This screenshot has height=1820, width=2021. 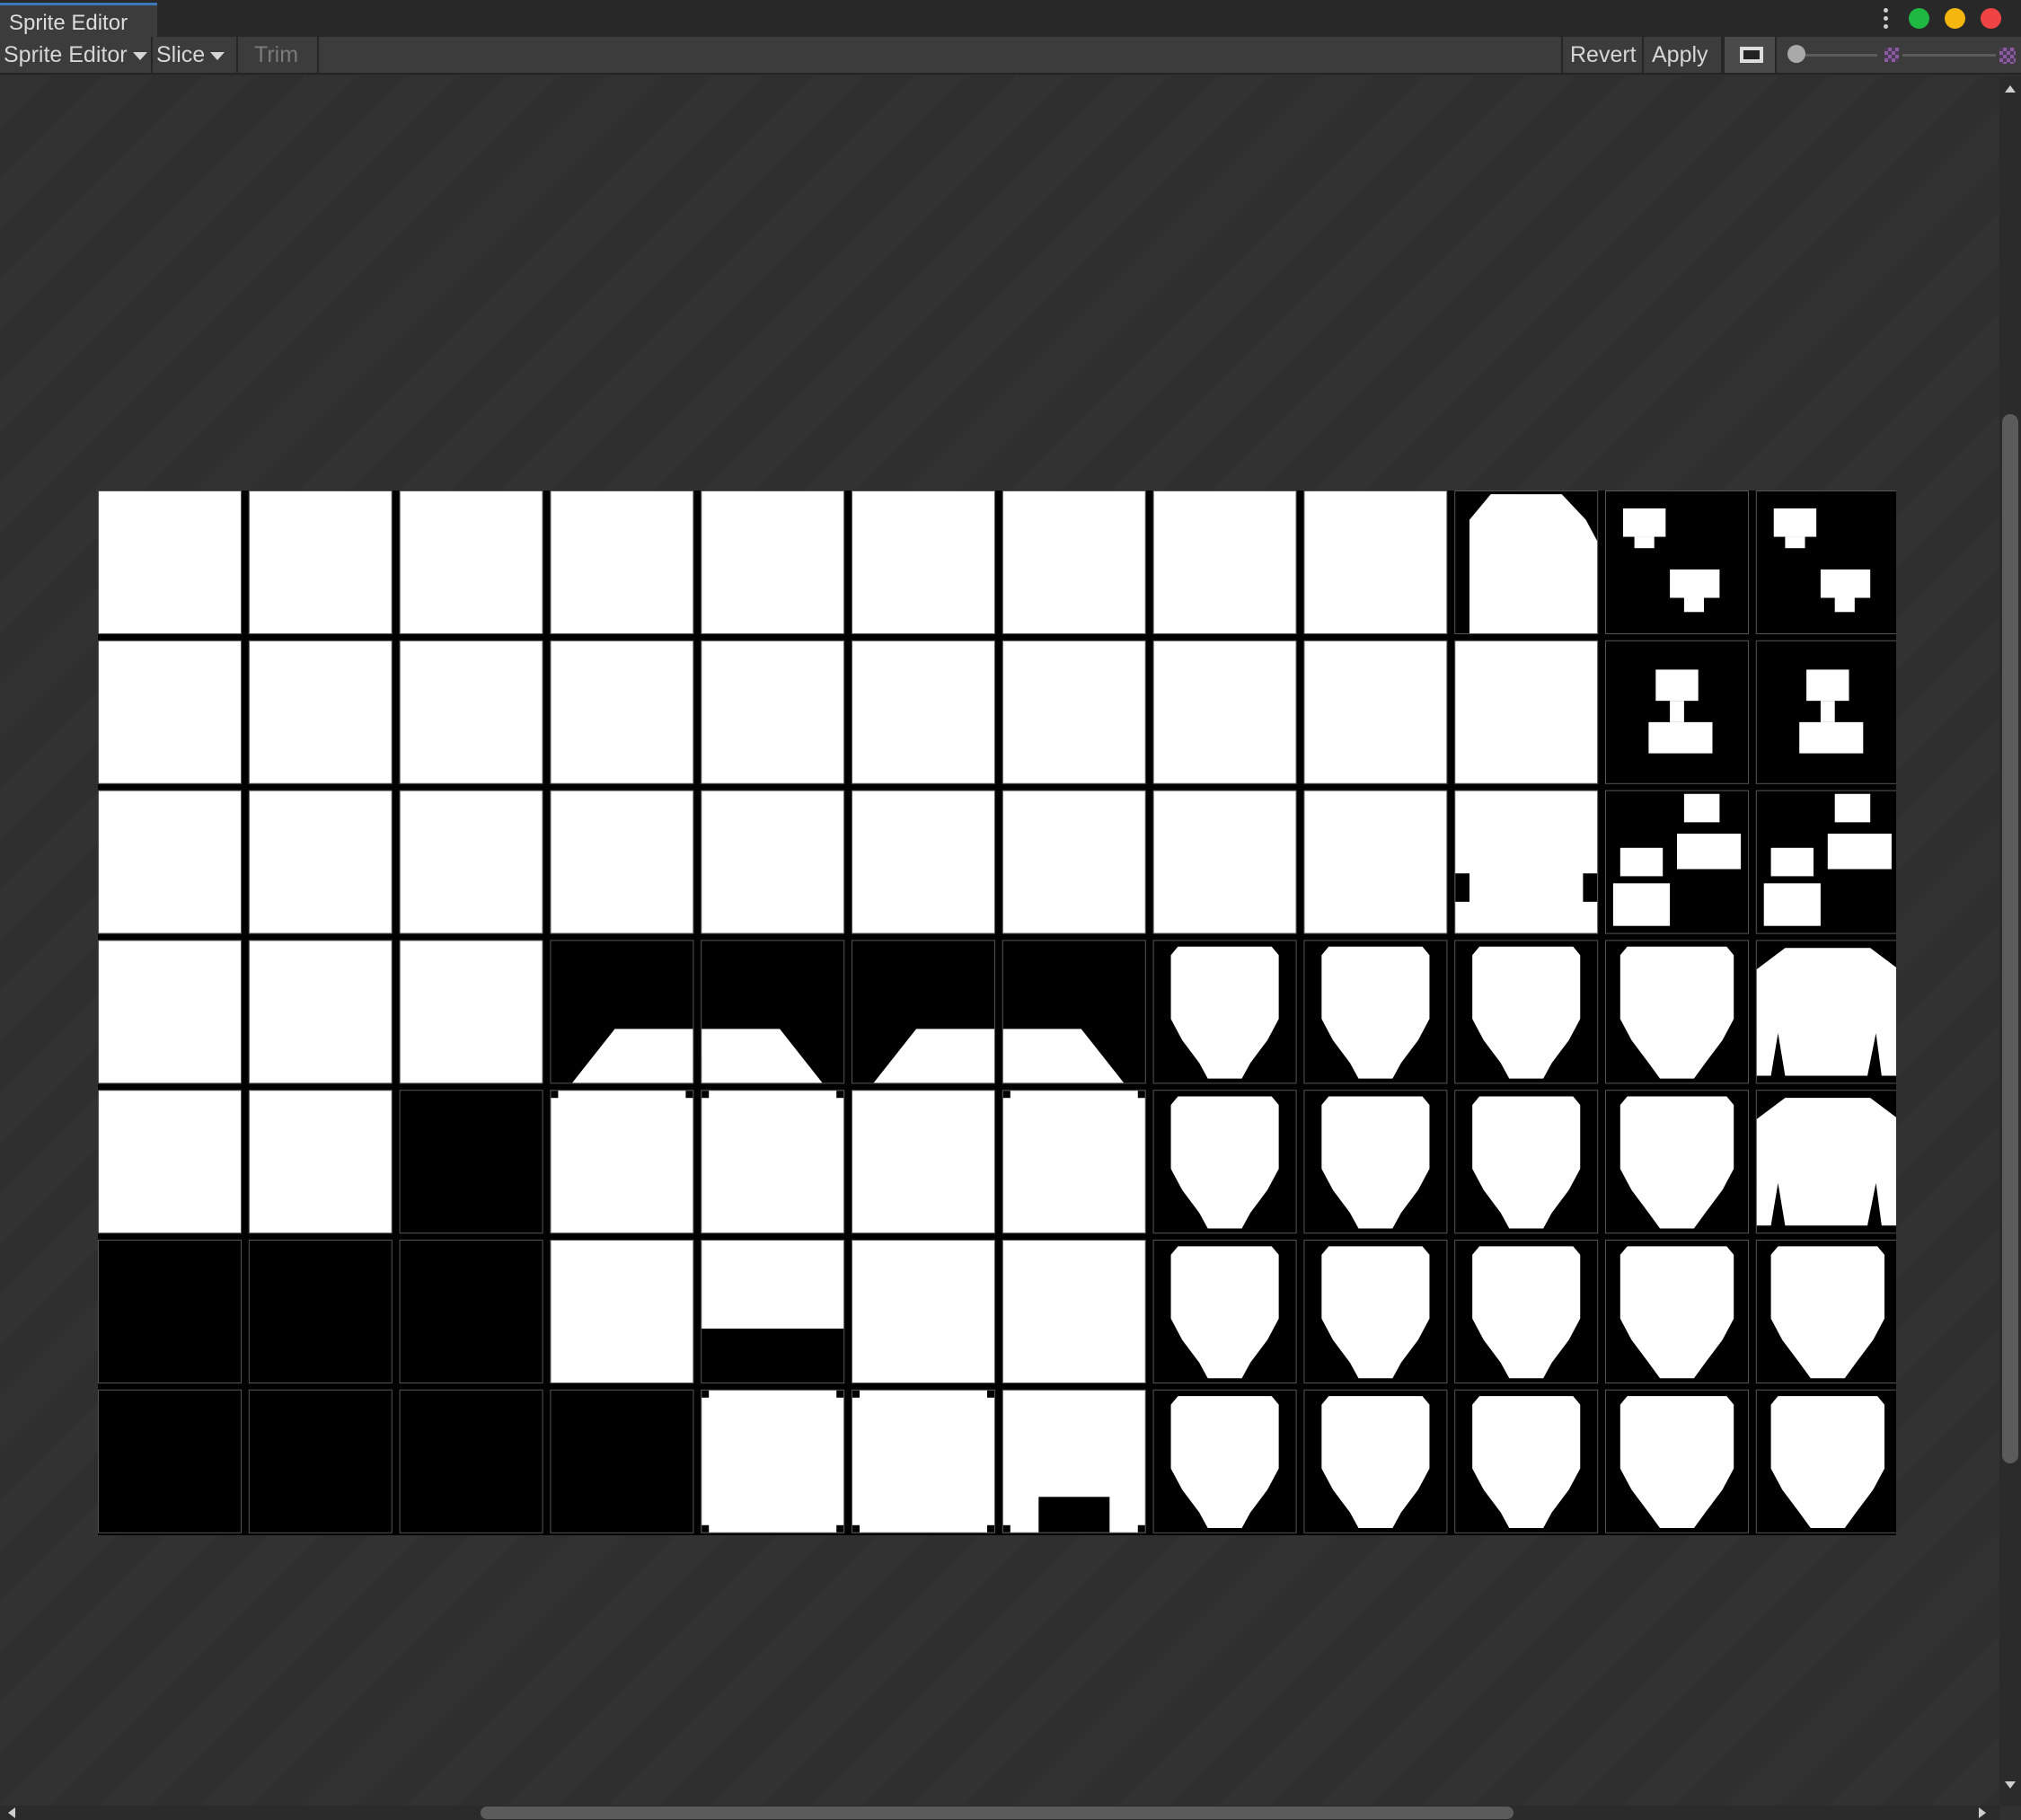 I want to click on tab-sprite-editor: Sprite Editor, so click(x=78, y=20).